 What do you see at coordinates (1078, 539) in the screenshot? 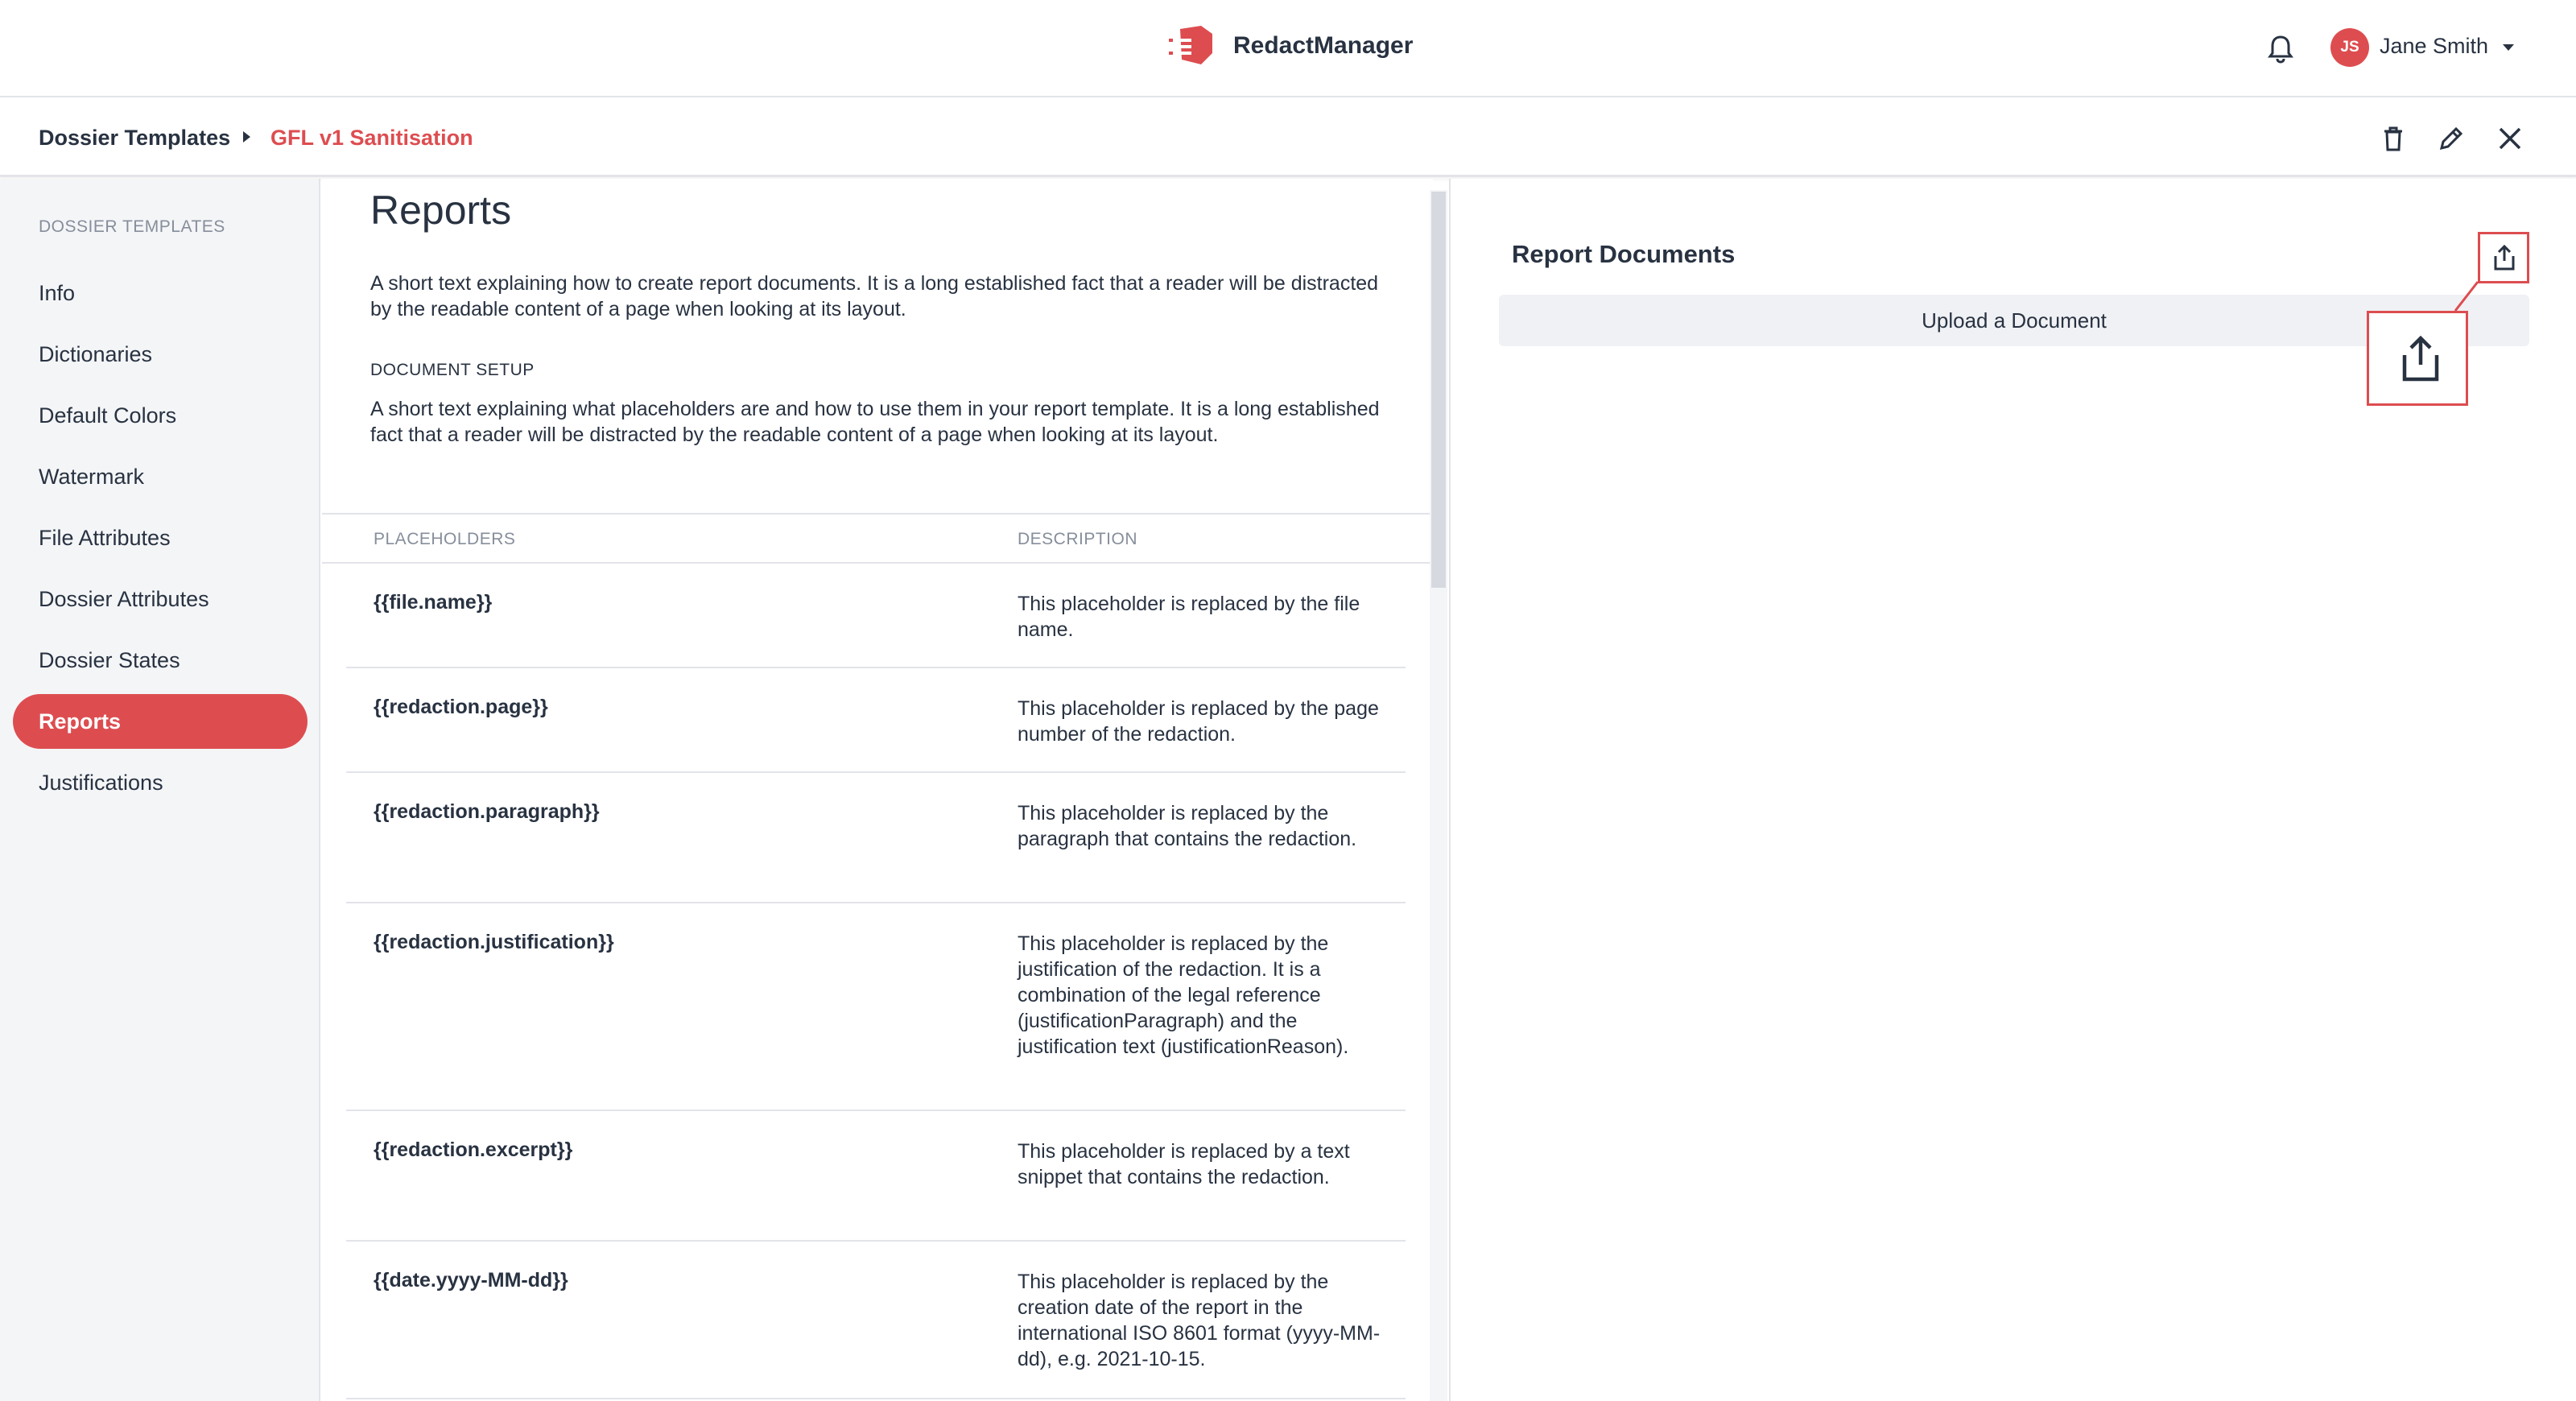
I see `description-column-header: DESCRIPTION` at bounding box center [1078, 539].